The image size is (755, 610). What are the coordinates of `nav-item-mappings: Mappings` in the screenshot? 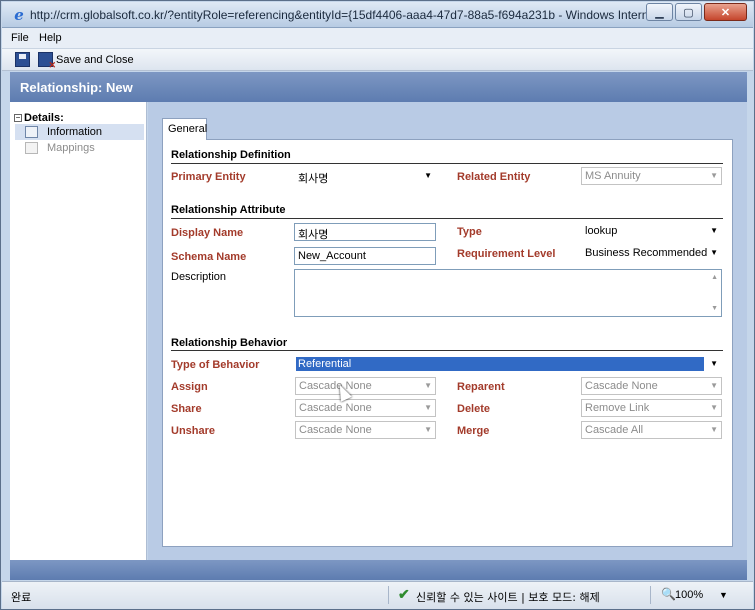 It's located at (79, 148).